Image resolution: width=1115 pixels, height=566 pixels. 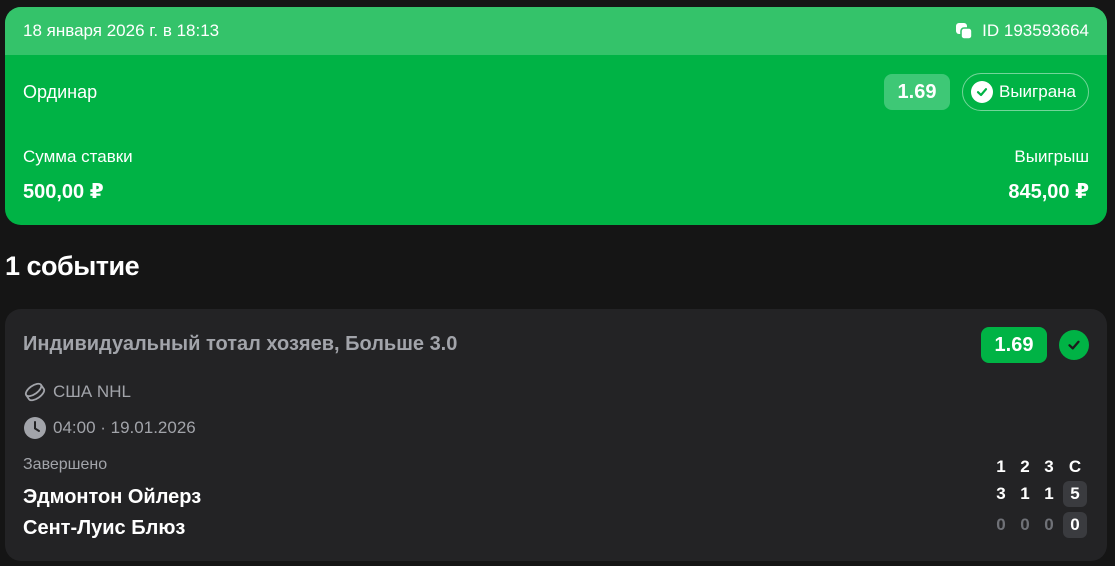 What do you see at coordinates (35, 392) in the screenshot?
I see `hockey-puck-icon` at bounding box center [35, 392].